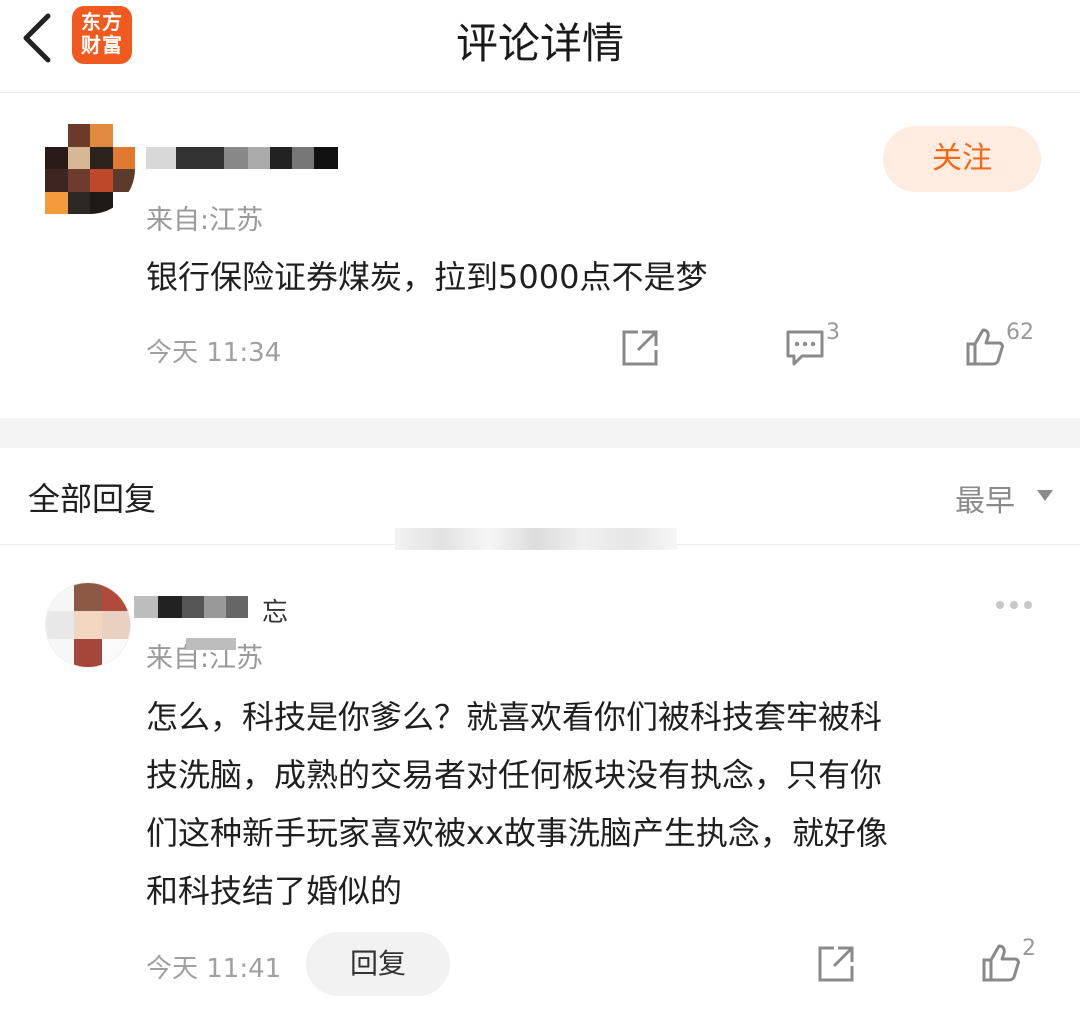 The height and width of the screenshot is (1035, 1080). Describe the element at coordinates (985, 498) in the screenshot. I see `sort-selector: 最早` at that location.